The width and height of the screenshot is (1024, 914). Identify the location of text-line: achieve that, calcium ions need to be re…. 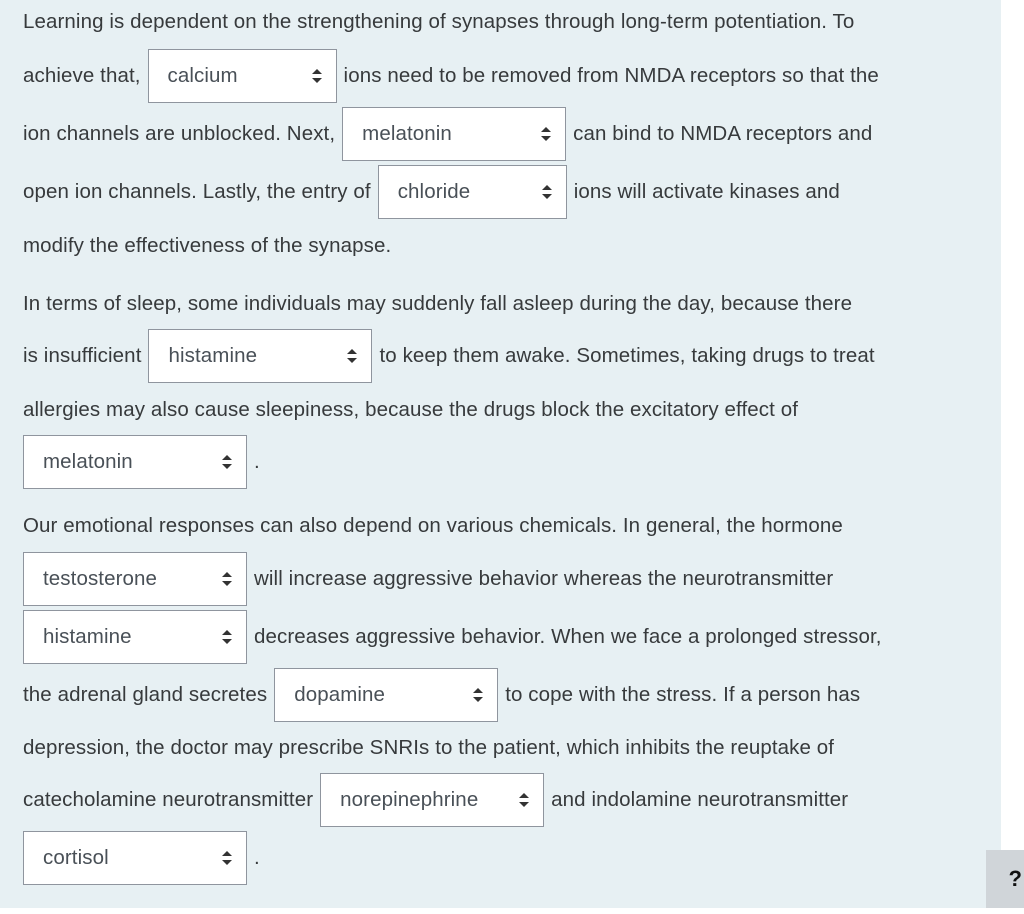
(451, 76).